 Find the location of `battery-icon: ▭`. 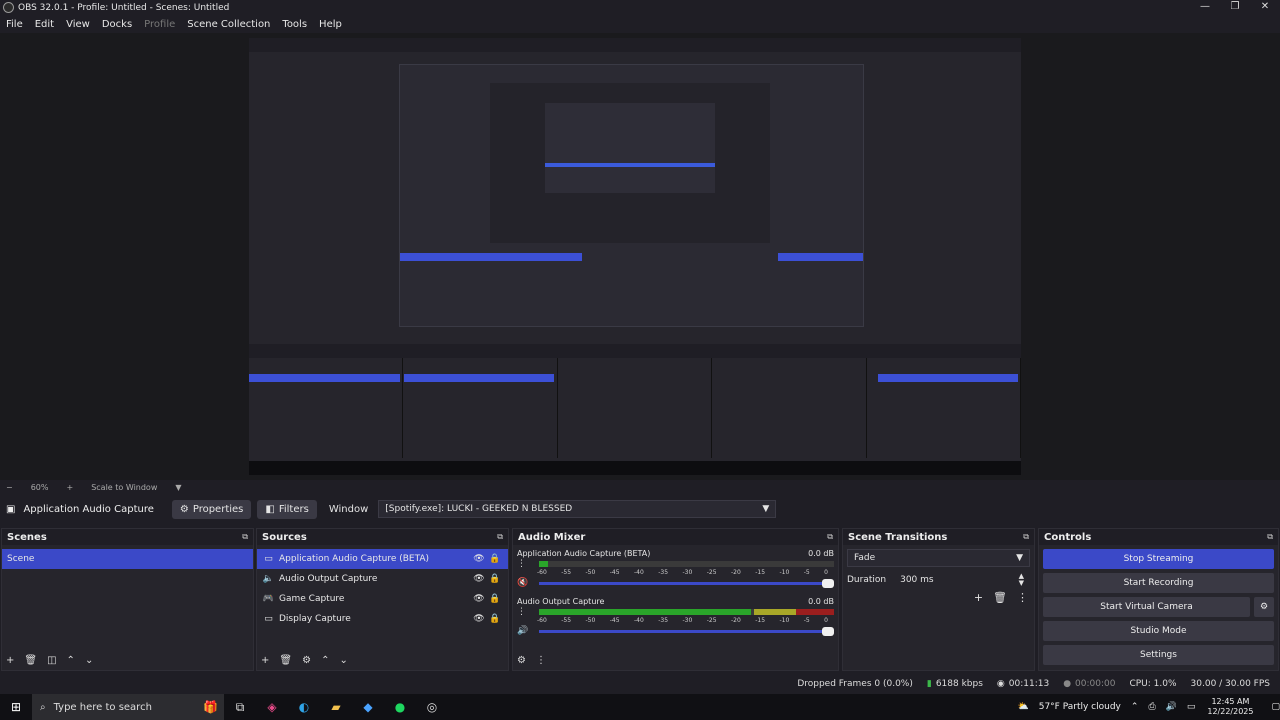

battery-icon: ▭ is located at coordinates (1191, 707).